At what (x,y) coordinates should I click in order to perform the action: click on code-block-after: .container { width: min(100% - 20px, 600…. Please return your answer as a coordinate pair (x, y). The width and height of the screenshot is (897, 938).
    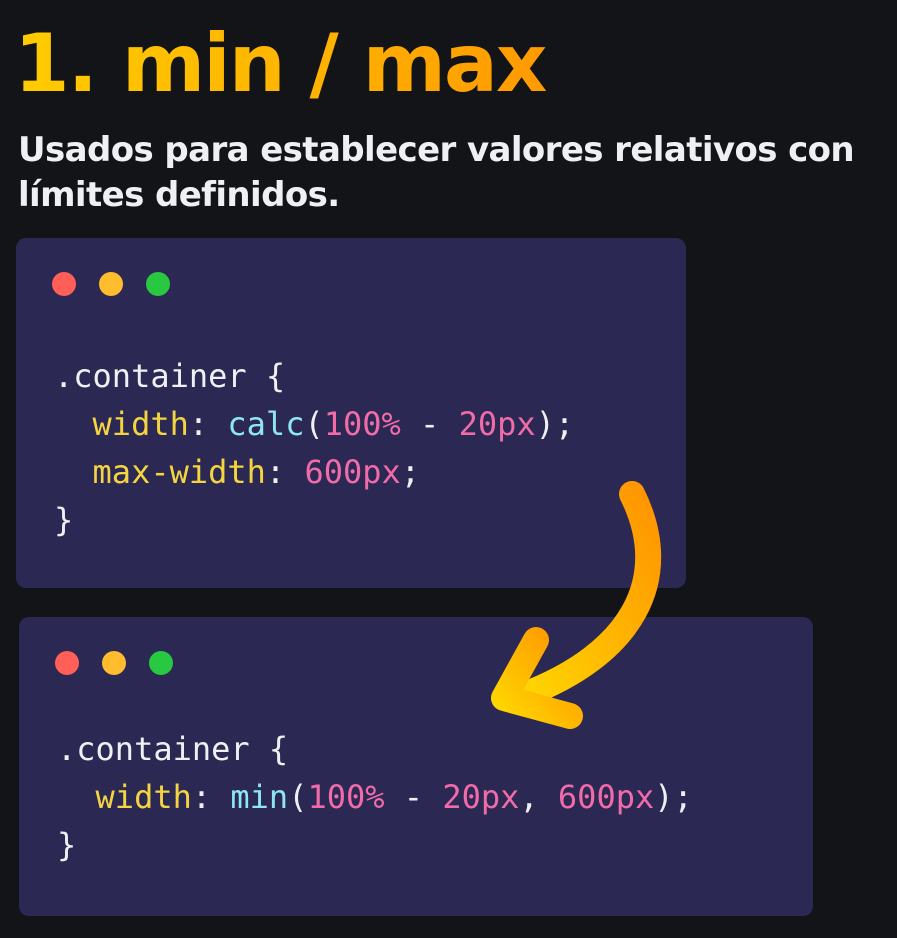
    Looking at the image, I should click on (375, 797).